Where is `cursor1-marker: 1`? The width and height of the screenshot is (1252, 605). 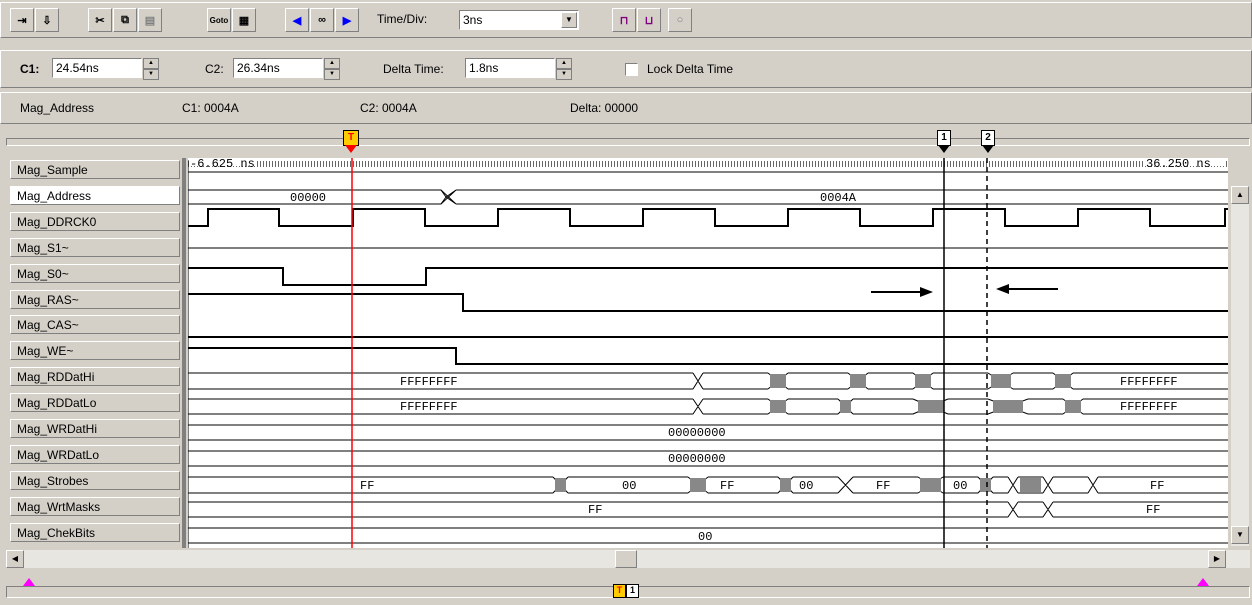
cursor1-marker: 1 is located at coordinates (944, 138).